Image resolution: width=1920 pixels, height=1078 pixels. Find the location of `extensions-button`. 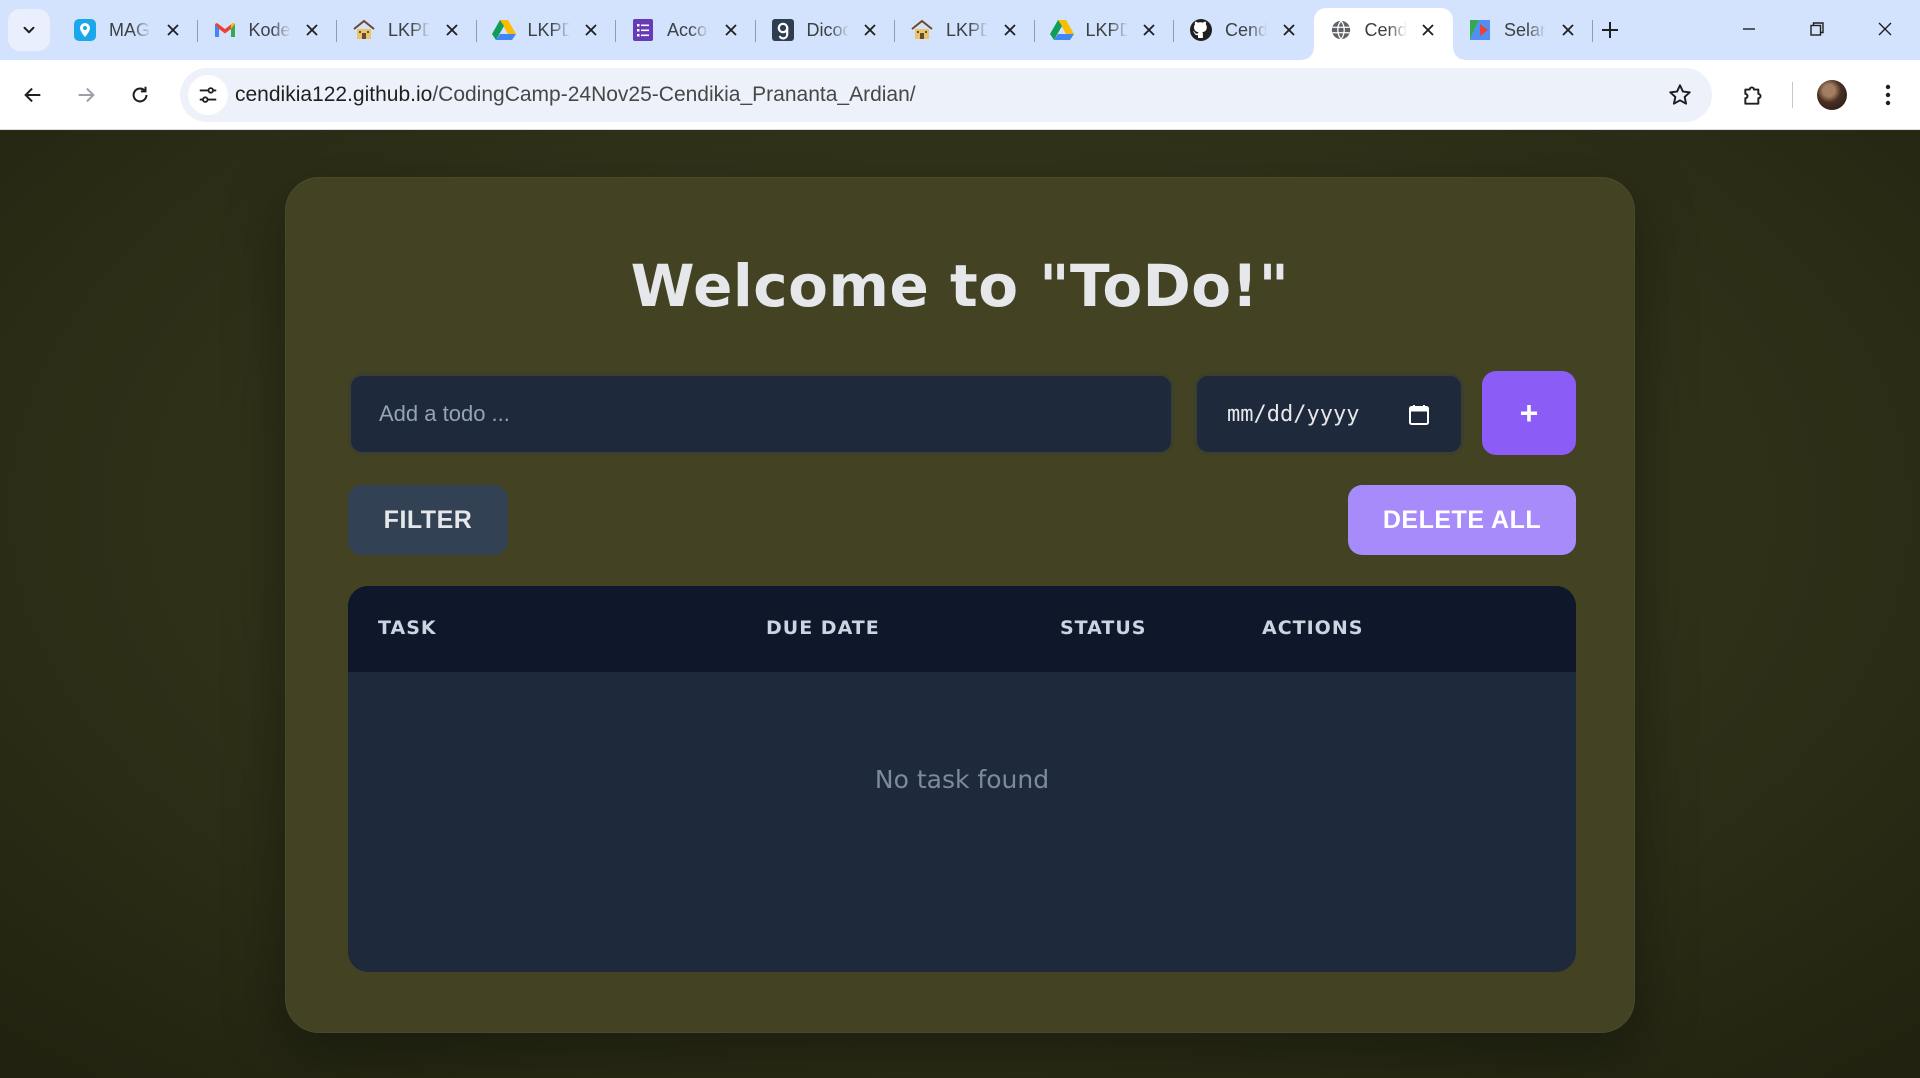

extensions-button is located at coordinates (1754, 95).